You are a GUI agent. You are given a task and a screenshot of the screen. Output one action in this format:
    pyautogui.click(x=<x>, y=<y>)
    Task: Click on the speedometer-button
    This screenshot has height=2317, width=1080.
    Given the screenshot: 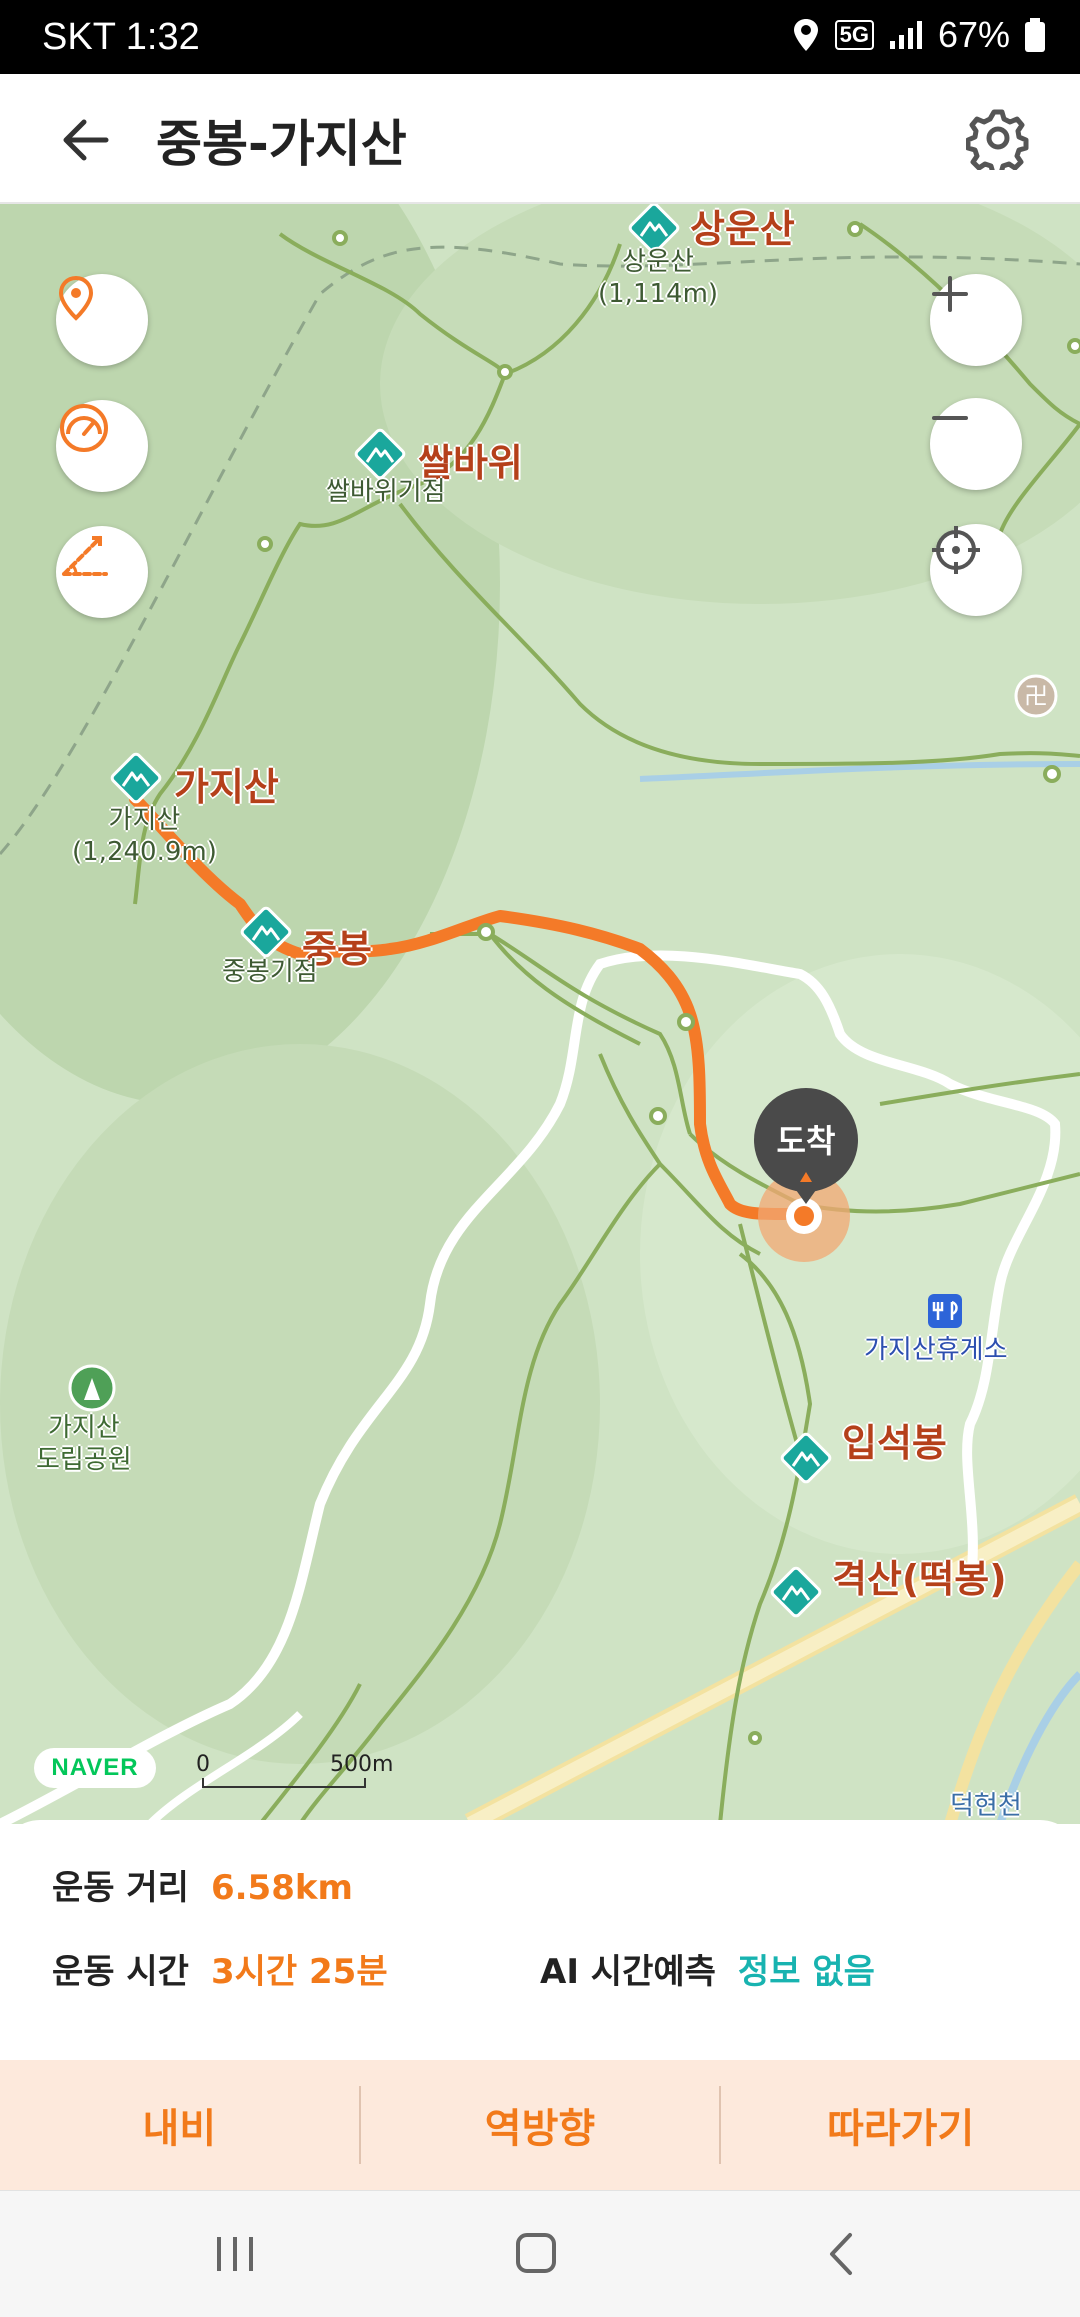 What is the action you would take?
    pyautogui.click(x=102, y=446)
    